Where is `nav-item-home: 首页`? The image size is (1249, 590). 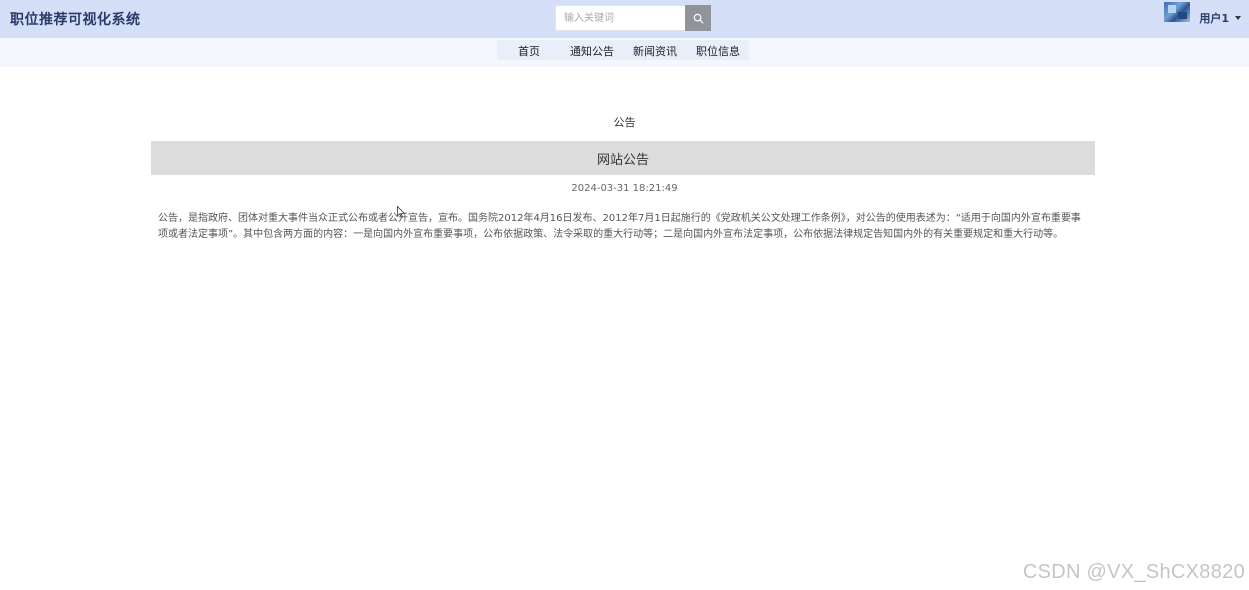
nav-item-home: 首页 is located at coordinates (529, 51).